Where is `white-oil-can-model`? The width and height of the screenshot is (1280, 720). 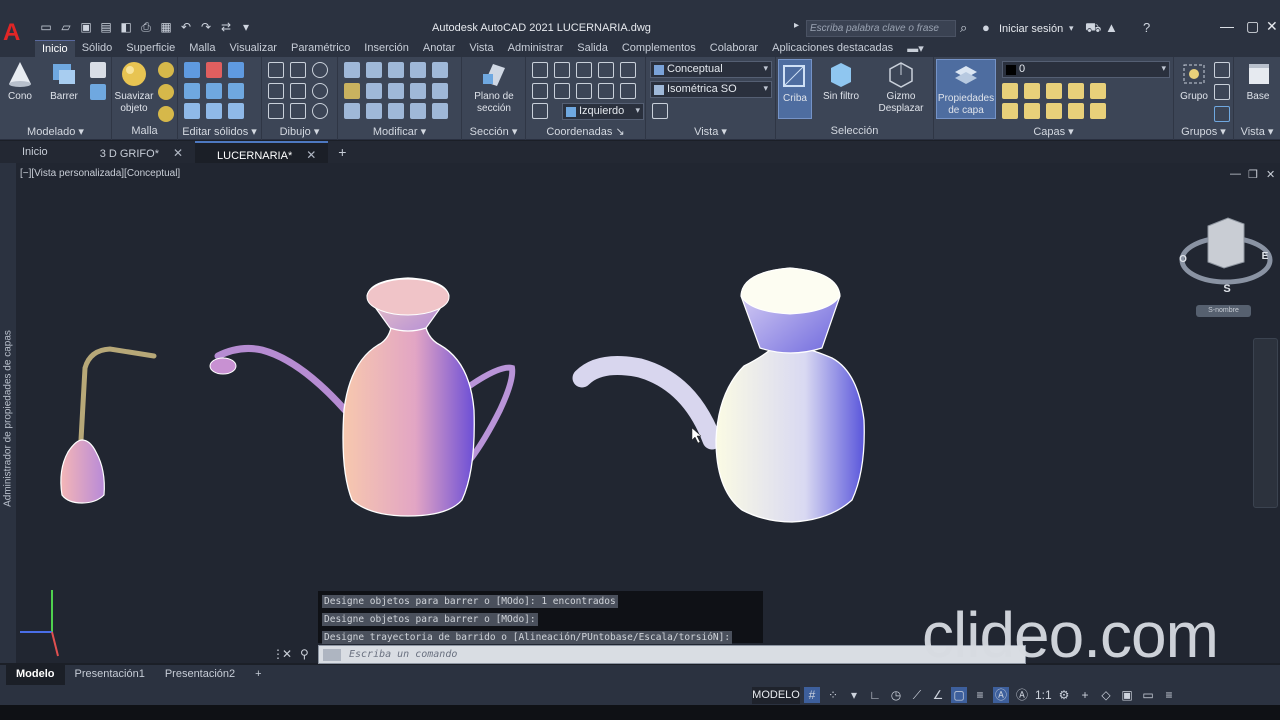 white-oil-can-model is located at coordinates (718, 395).